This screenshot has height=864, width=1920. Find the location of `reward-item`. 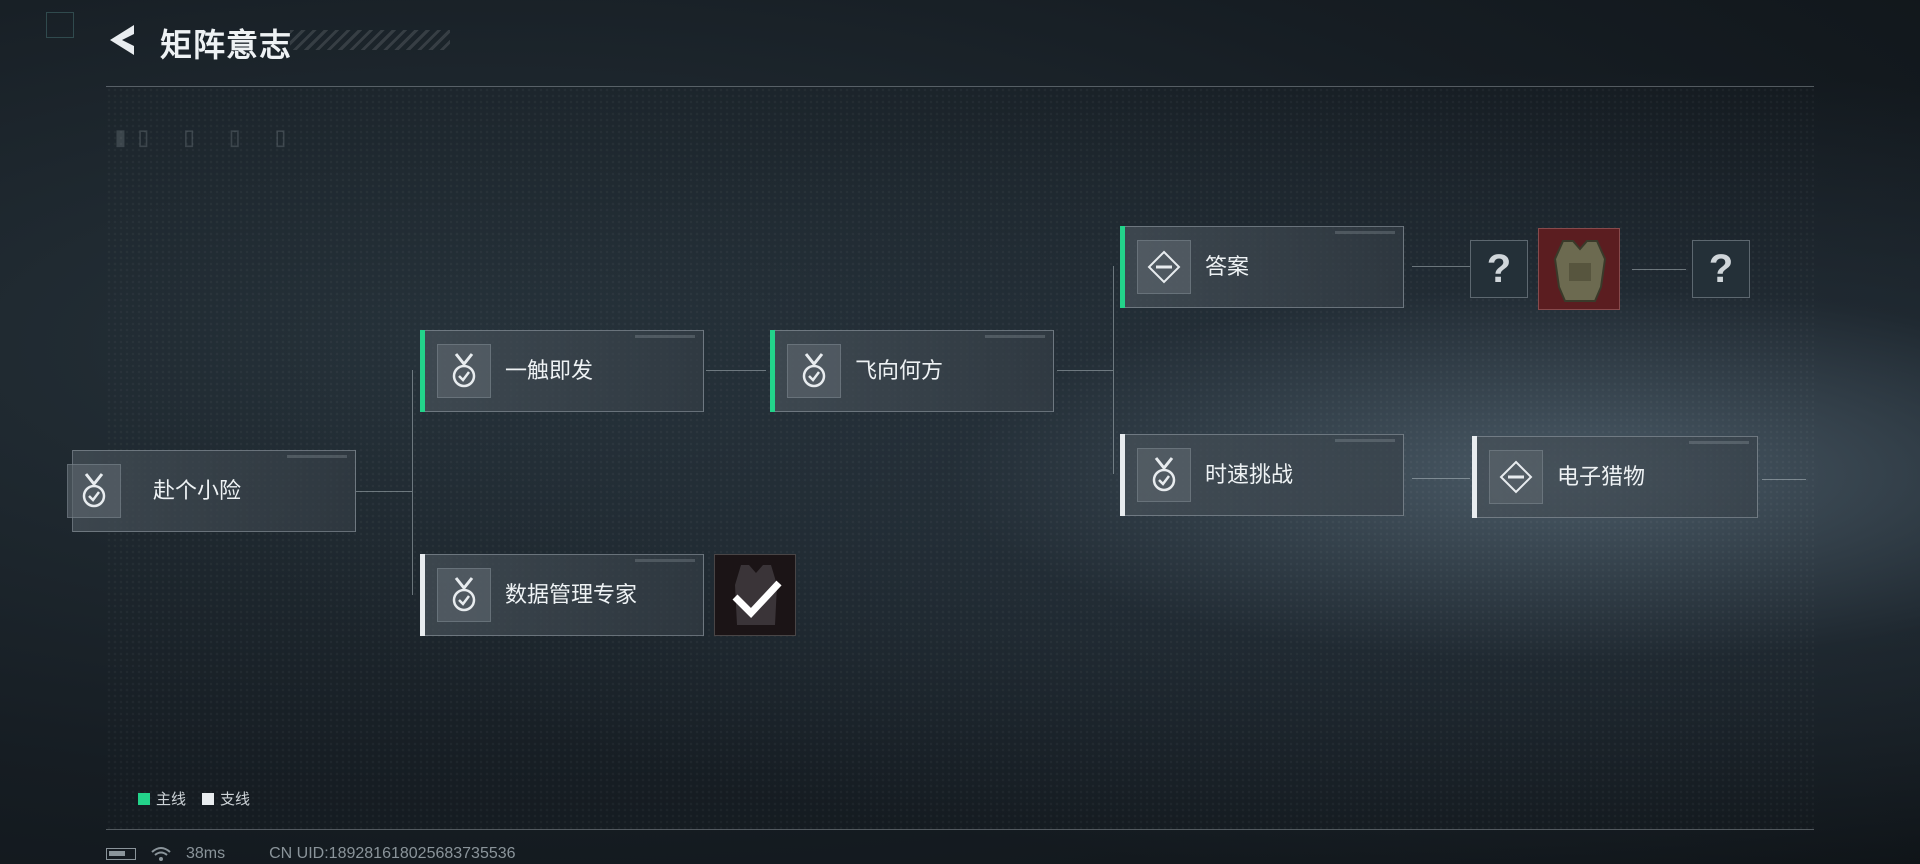

reward-item is located at coordinates (1579, 269).